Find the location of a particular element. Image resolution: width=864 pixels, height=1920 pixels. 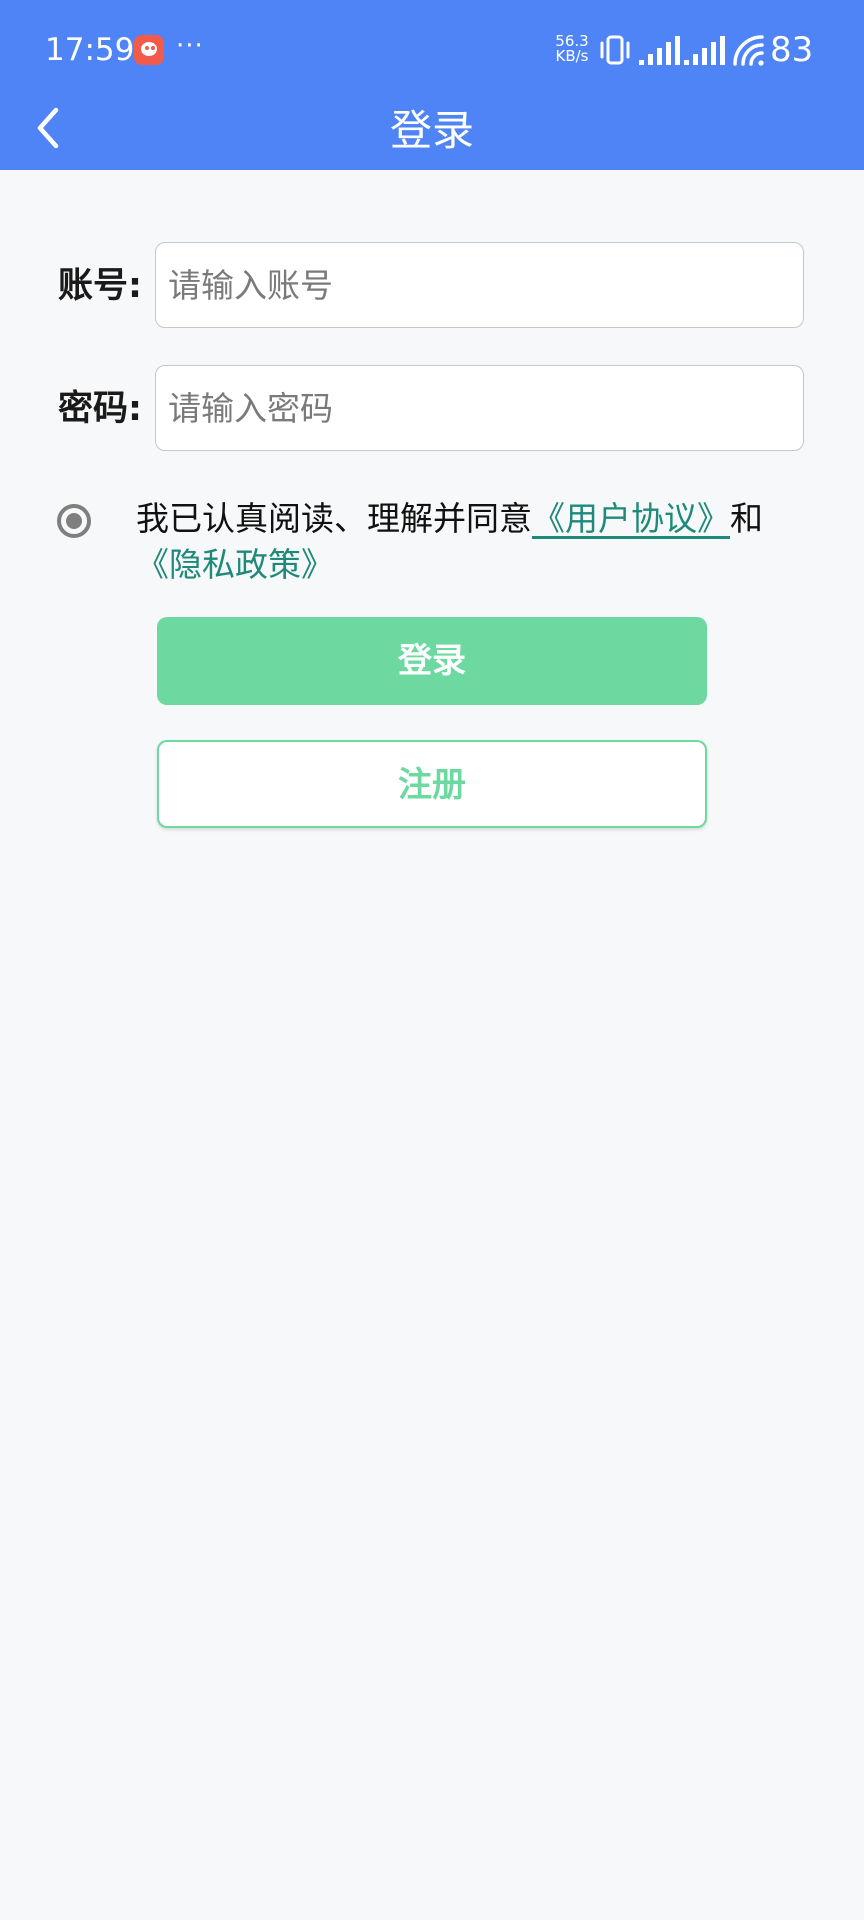

privacy-policy-link: 《隐私政策》 is located at coordinates (235, 564).